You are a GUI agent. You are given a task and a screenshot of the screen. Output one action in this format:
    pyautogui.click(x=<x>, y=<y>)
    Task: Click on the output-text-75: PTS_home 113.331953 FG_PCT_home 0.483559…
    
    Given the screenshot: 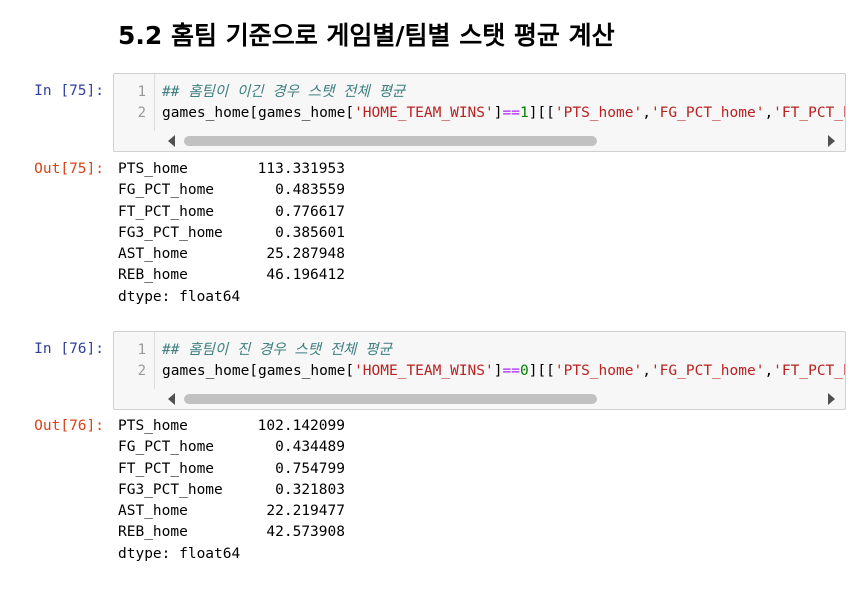 What is the action you would take?
    pyautogui.click(x=231, y=233)
    